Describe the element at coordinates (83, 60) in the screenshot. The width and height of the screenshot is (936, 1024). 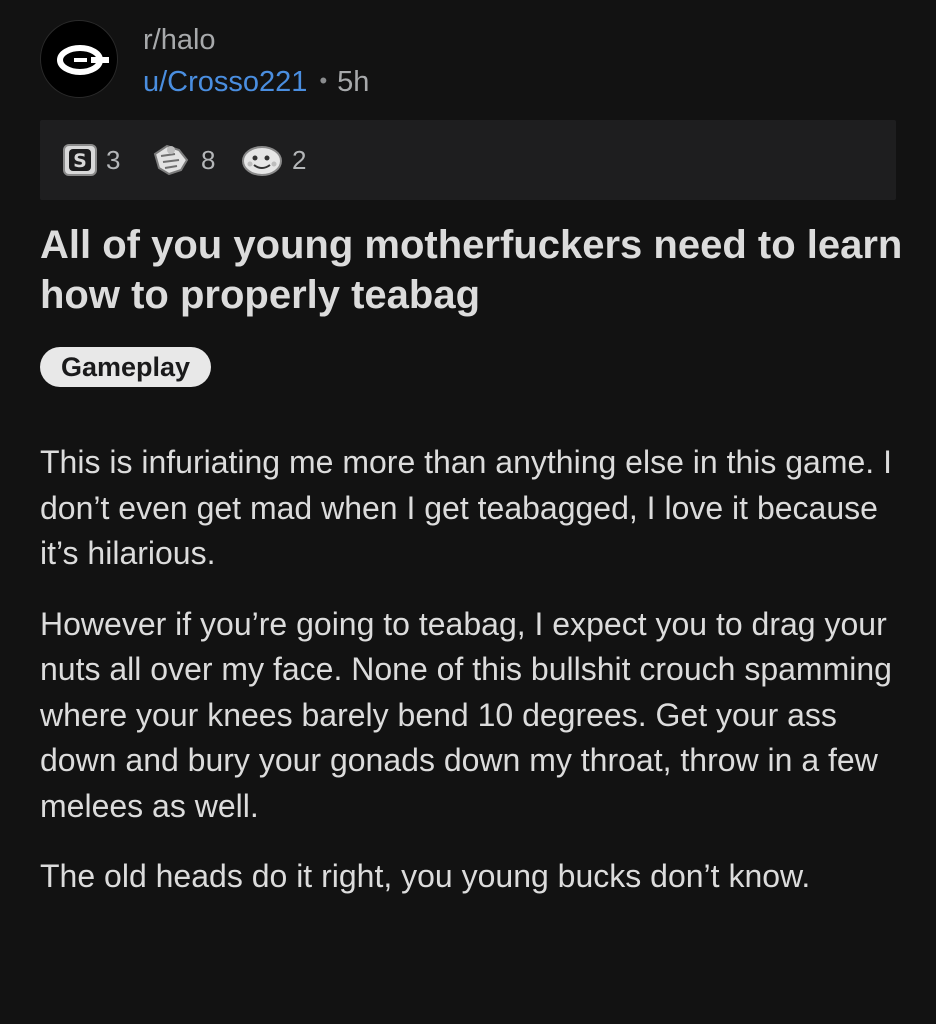
I see `halo-logo-icon` at that location.